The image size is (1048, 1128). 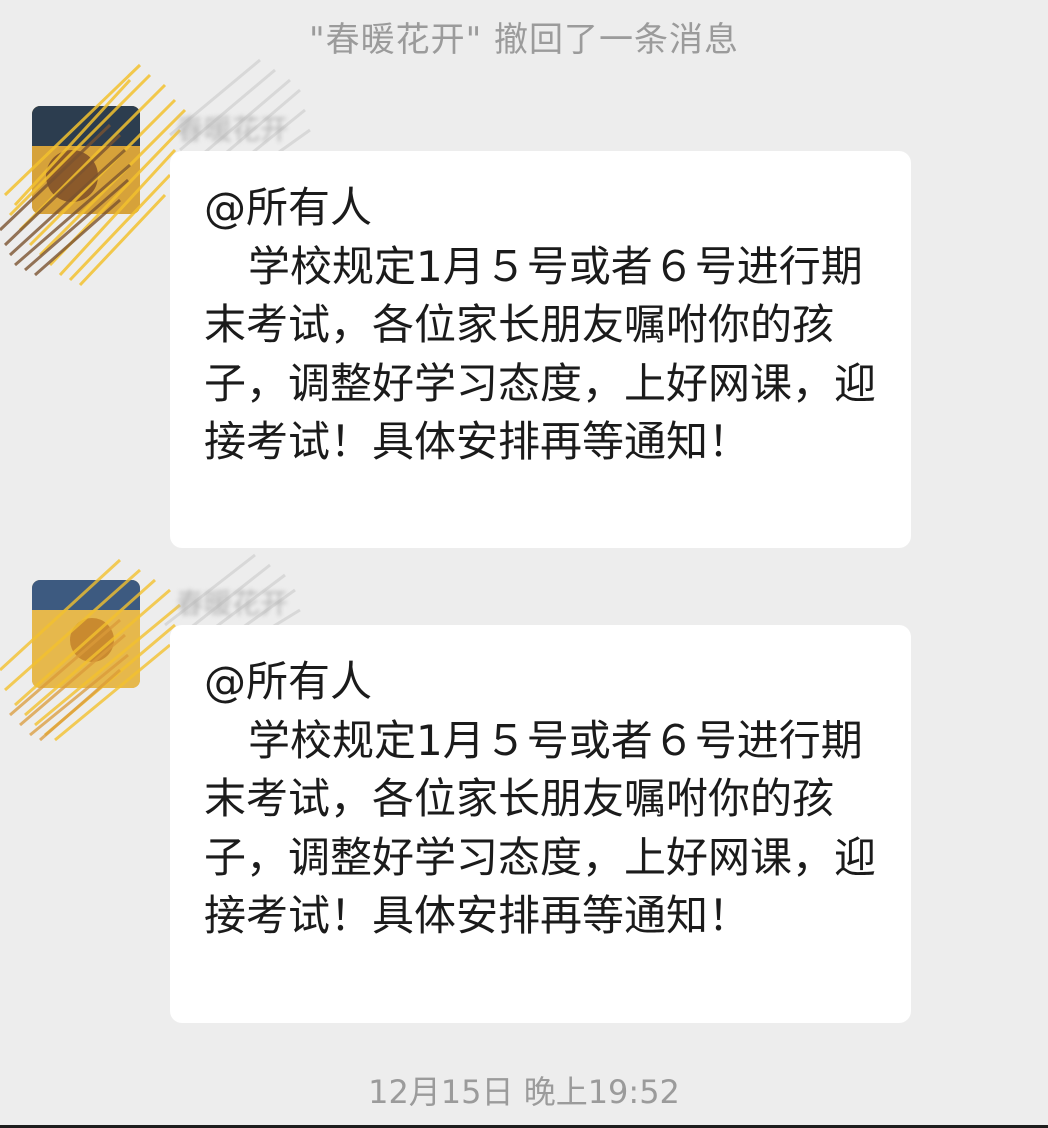 What do you see at coordinates (524, 1092) in the screenshot?
I see `timestamp: 12月15日 晚上19:52` at bounding box center [524, 1092].